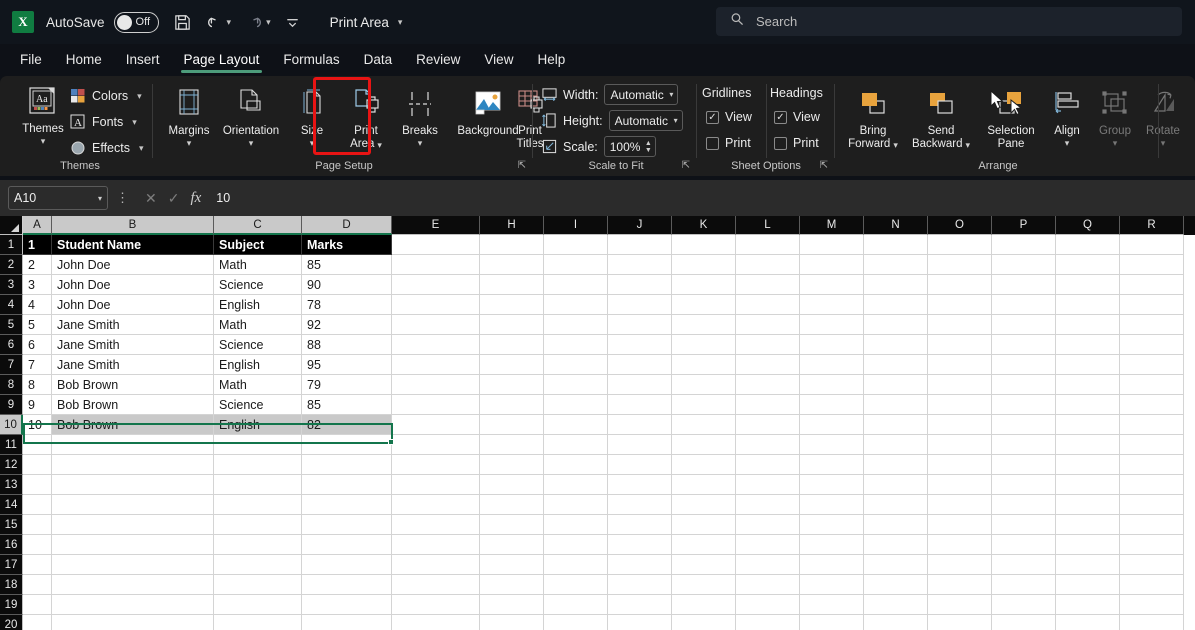 The width and height of the screenshot is (1195, 630). What do you see at coordinates (896, 585) in the screenshot?
I see `cell-N18` at bounding box center [896, 585].